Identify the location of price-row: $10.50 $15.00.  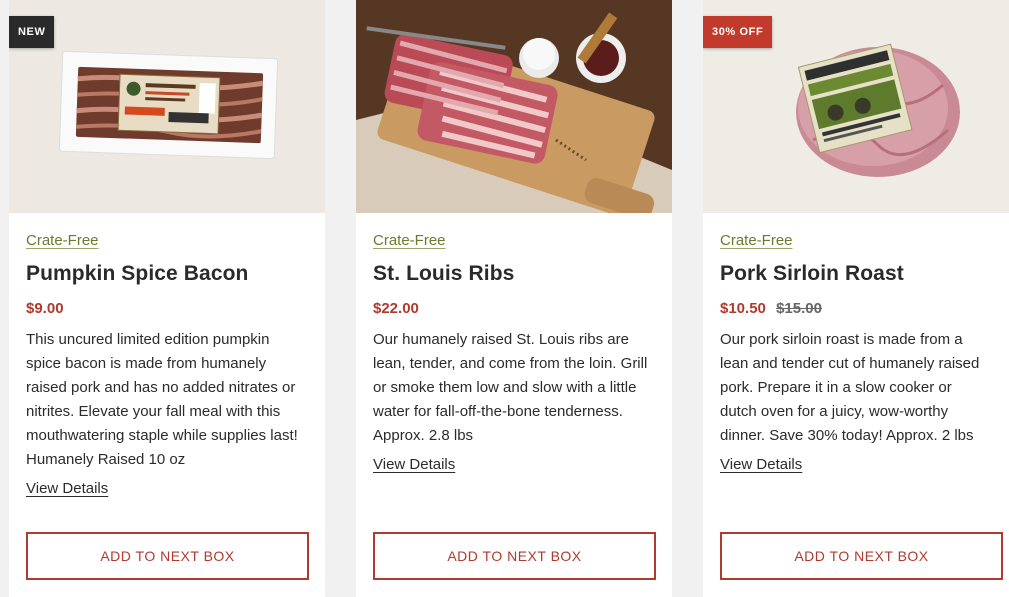
(856, 308).